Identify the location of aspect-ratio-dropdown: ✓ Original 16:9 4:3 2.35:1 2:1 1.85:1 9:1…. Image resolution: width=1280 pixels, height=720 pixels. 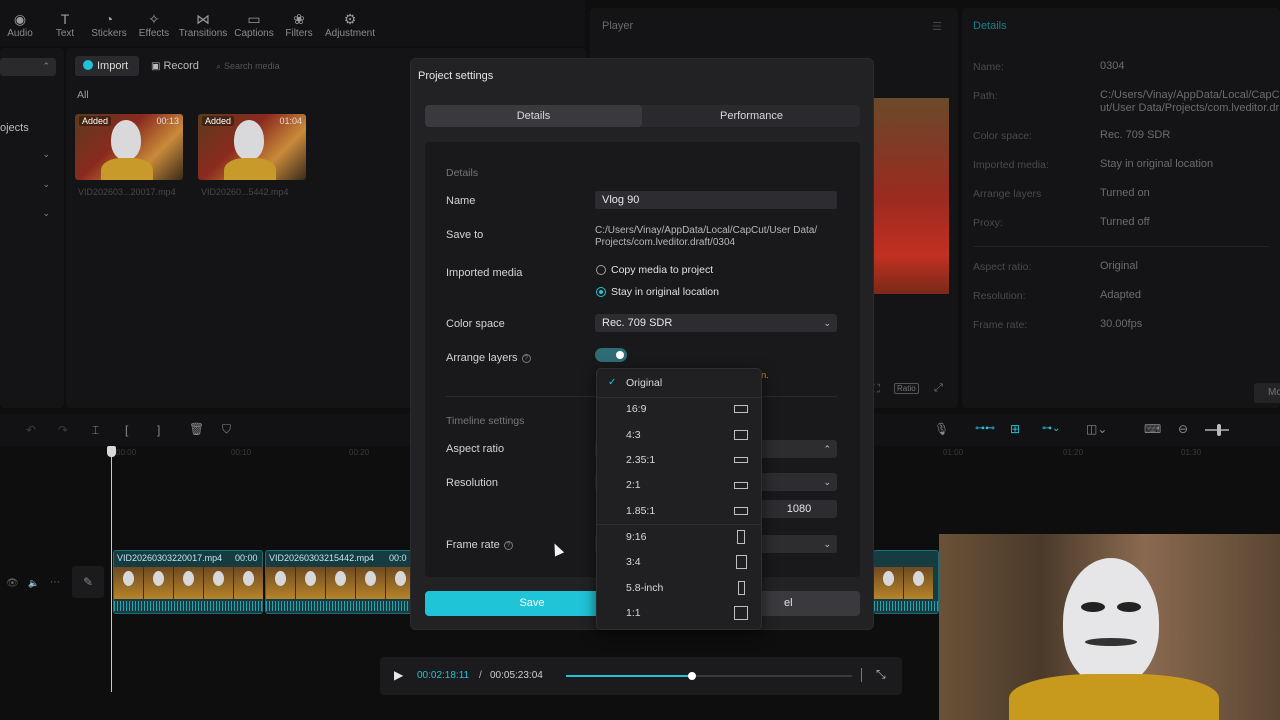
(679, 499).